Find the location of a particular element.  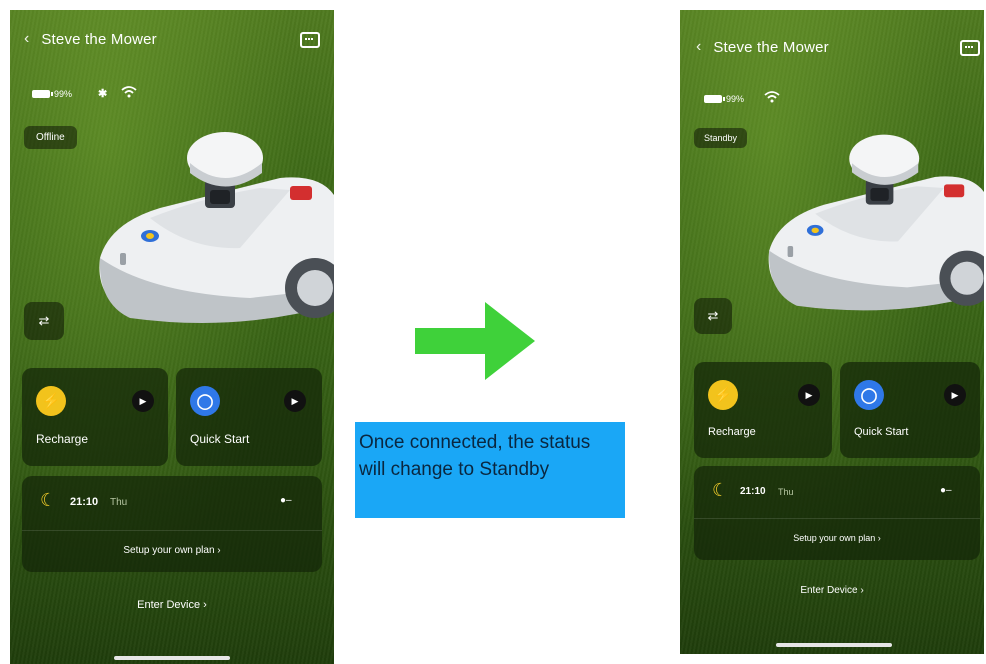

right-arrow-icon is located at coordinates (475, 341).